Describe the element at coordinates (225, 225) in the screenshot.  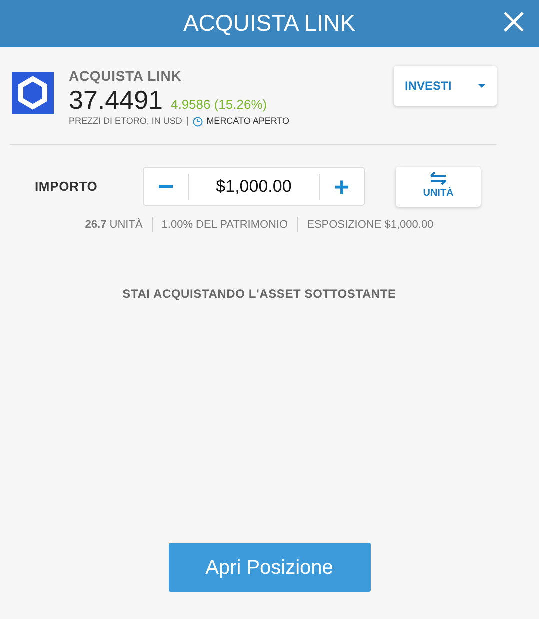
I see `info-text: 1.00% DEL PATRIMONIO` at that location.